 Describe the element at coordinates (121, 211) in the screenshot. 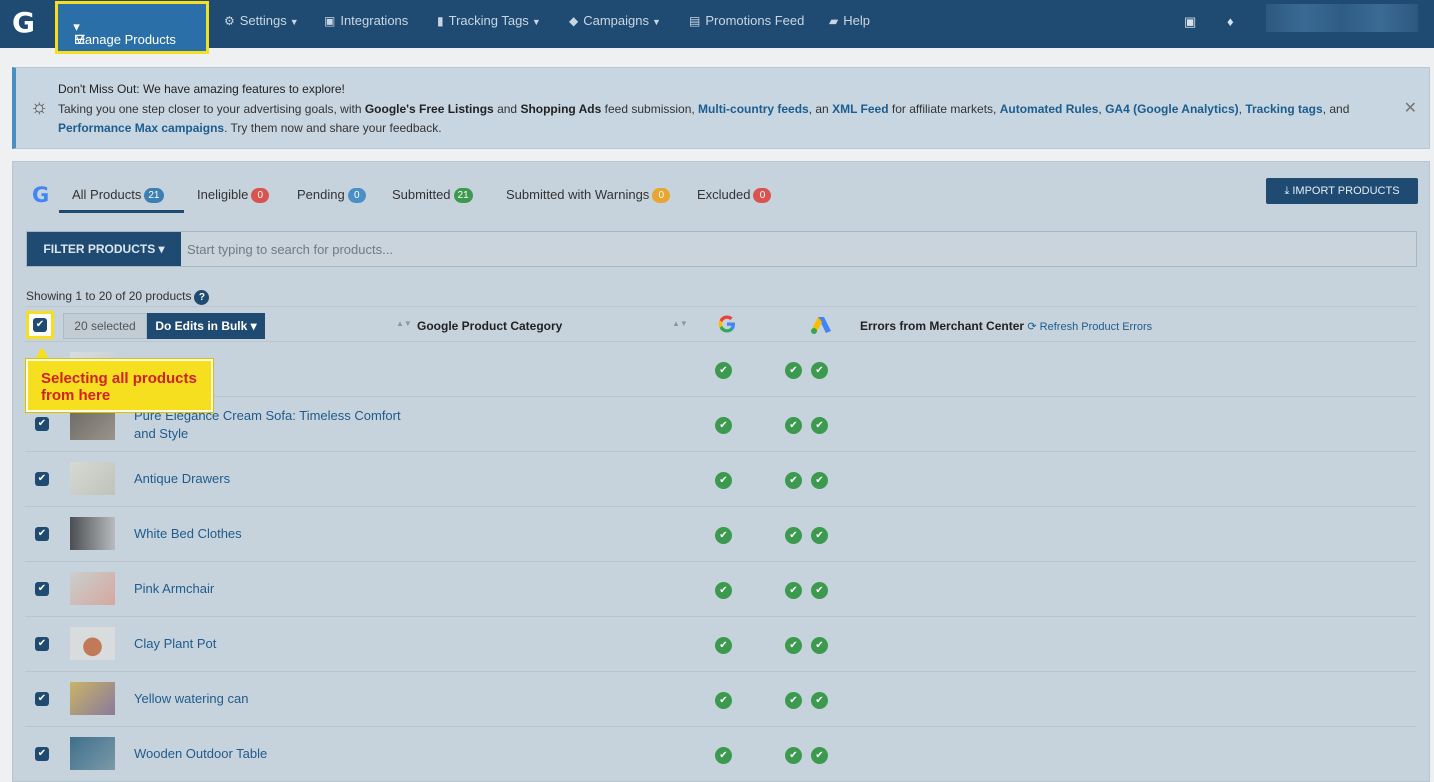

I see `active-tab-indicator` at that location.